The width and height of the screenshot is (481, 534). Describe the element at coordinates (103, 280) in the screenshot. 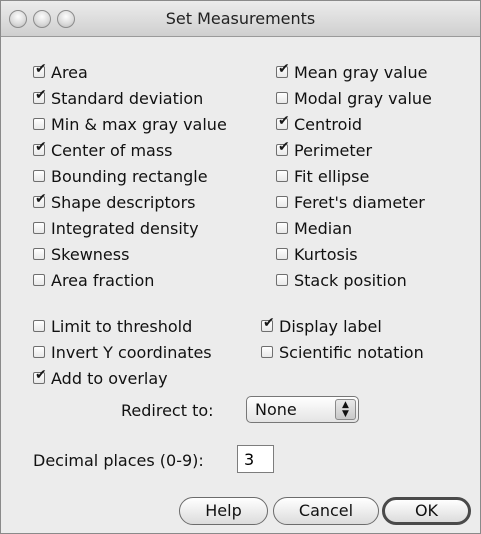

I see `checkbox-label: Area fraction` at that location.